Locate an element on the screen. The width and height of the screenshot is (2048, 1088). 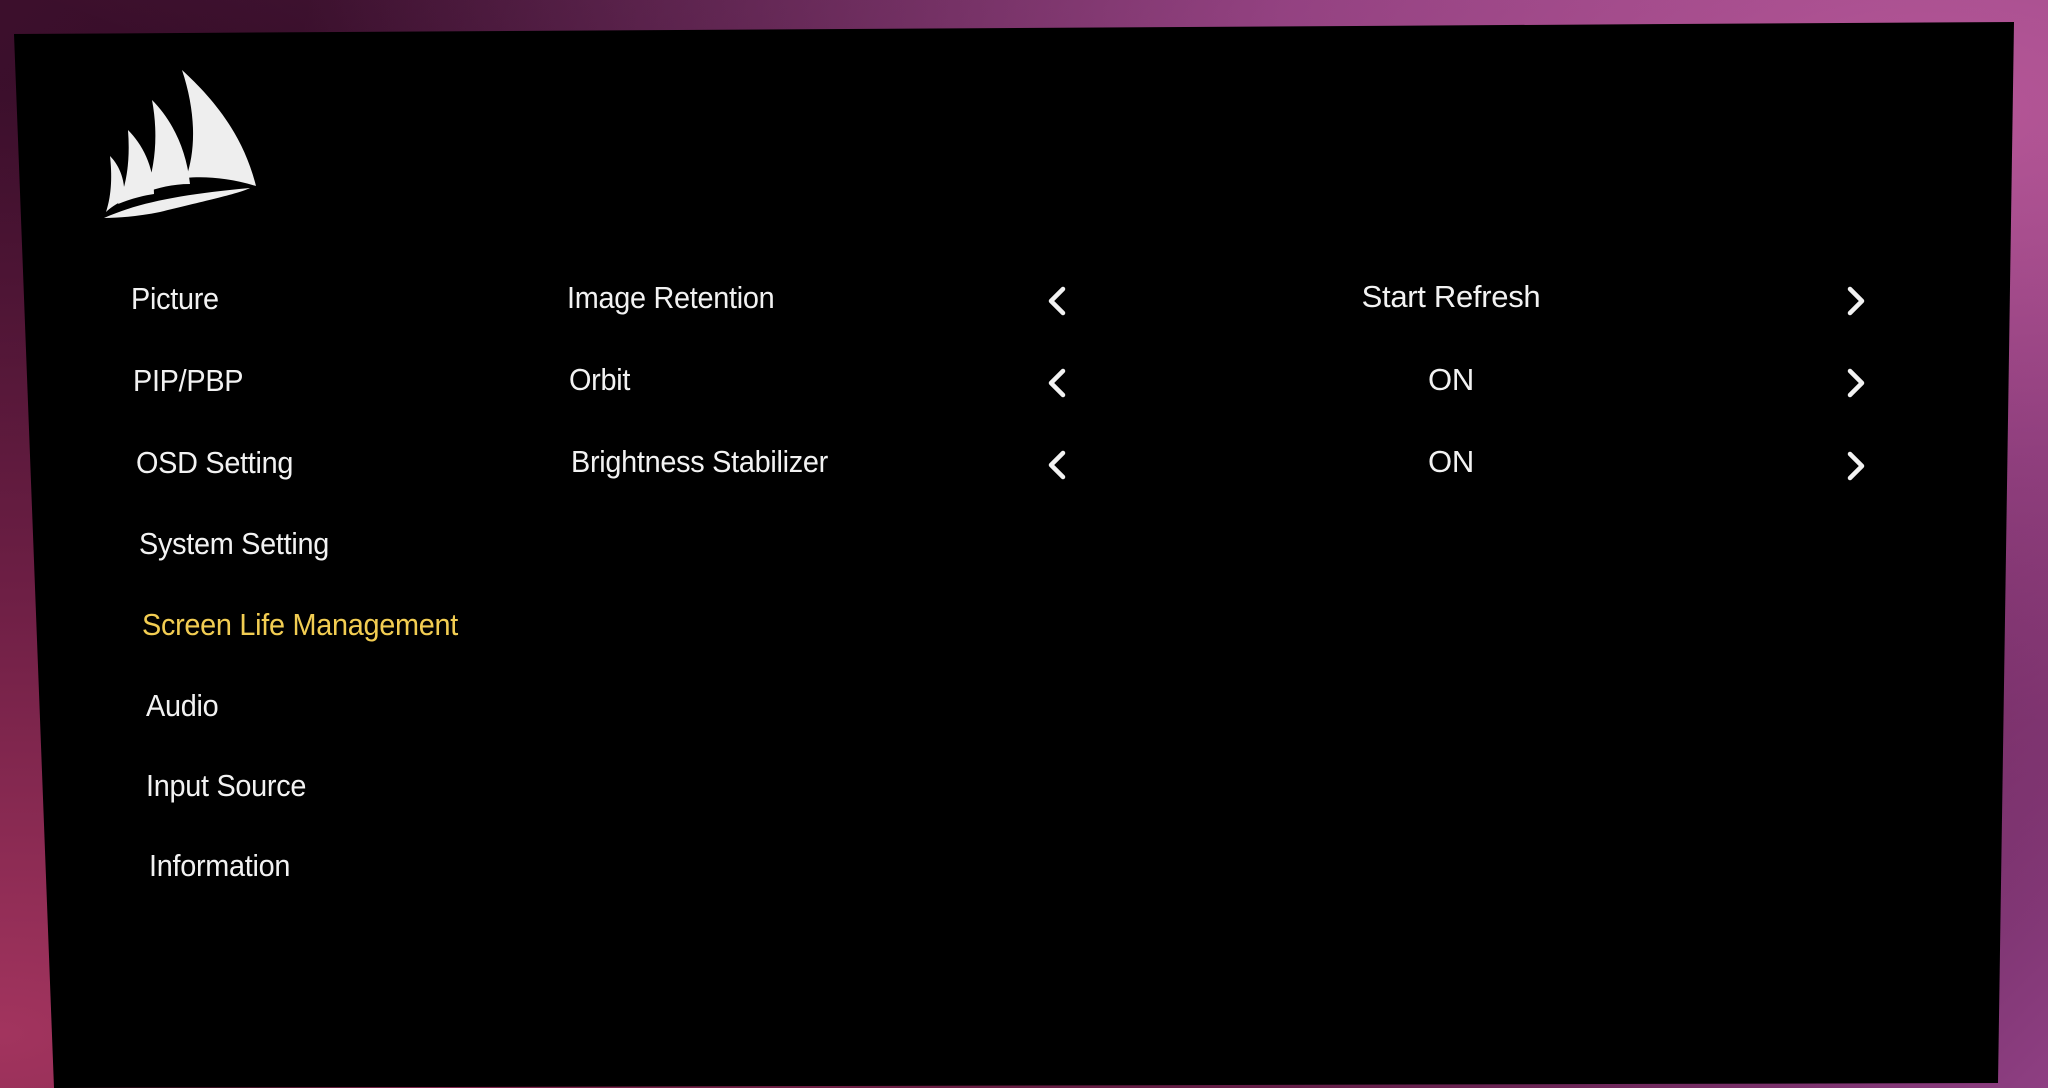
menu-item-information: Information is located at coordinates (219, 866).